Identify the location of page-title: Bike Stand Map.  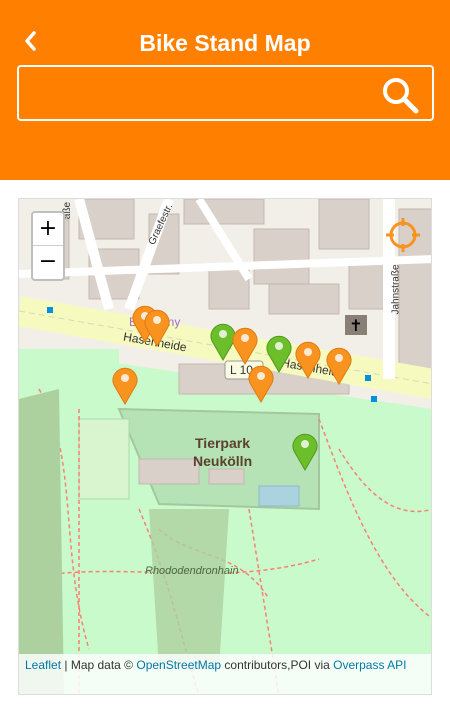
(225, 43).